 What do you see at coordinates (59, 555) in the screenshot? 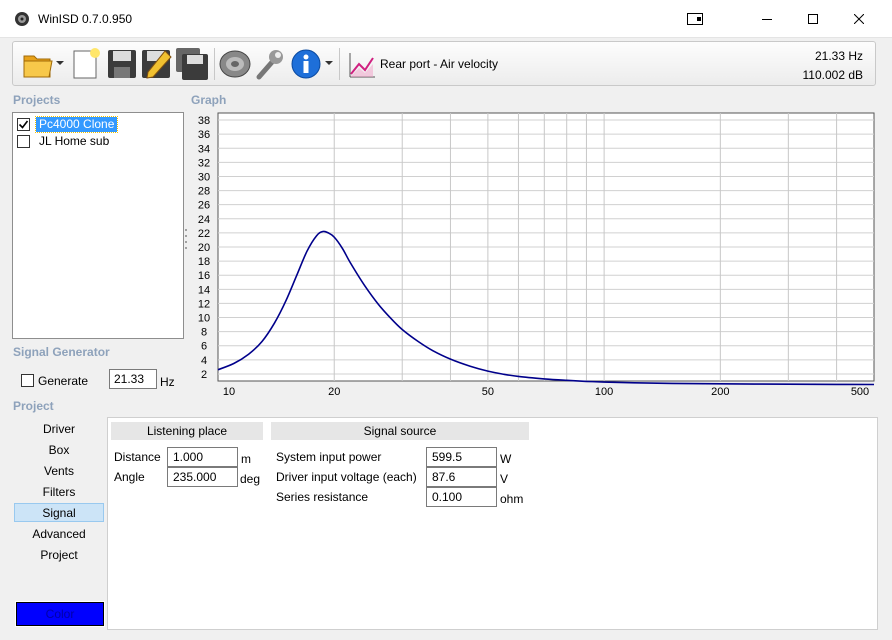
I see `tab-project: Project` at bounding box center [59, 555].